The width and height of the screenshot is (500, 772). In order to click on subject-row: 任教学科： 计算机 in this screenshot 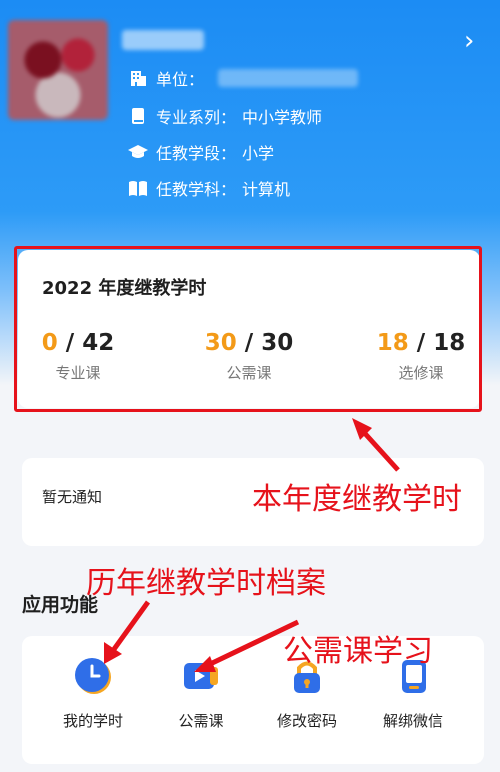, I will do `click(209, 188)`.